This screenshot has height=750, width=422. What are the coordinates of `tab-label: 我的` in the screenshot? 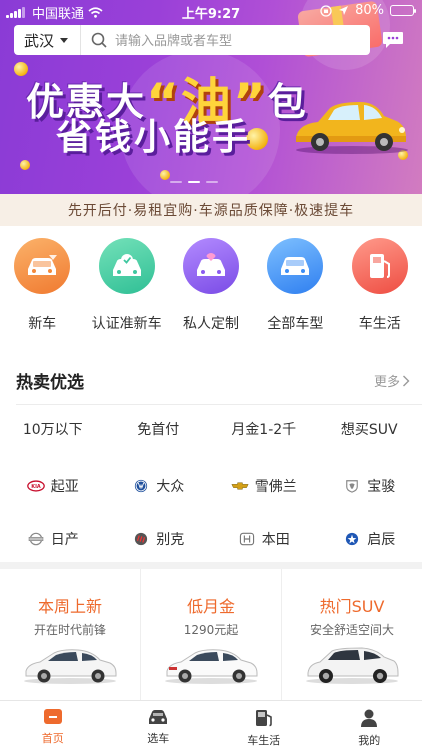 It's located at (369, 740).